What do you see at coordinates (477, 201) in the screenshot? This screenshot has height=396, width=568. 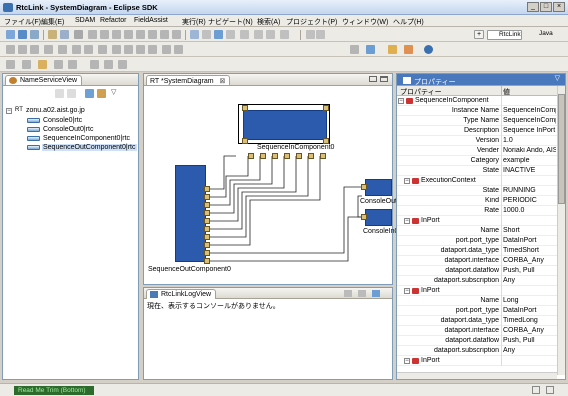 I see `property-row: Kind PERIODIC` at bounding box center [477, 201].